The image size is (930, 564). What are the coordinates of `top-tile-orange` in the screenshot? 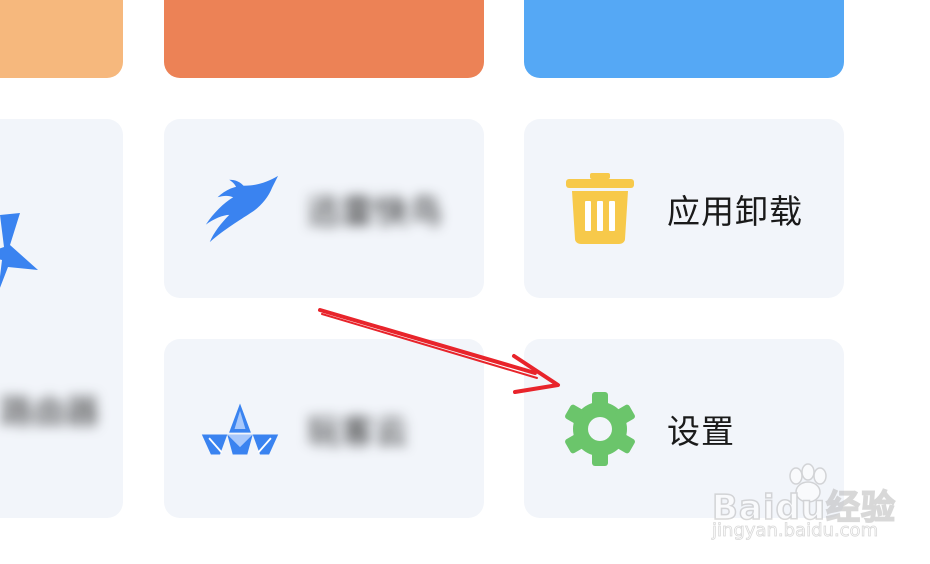 It's located at (324, 39).